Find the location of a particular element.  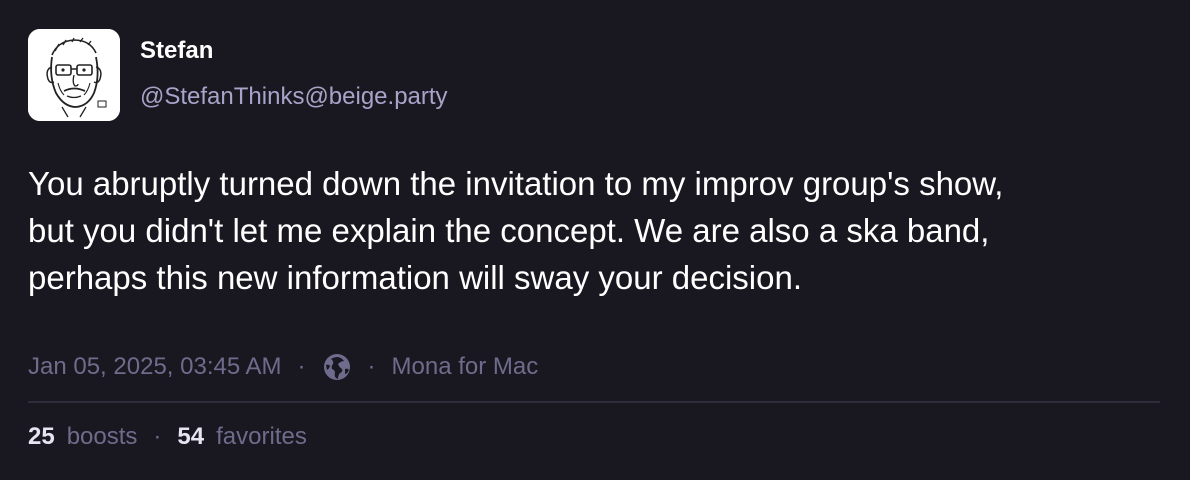

globe-icon is located at coordinates (337, 367).